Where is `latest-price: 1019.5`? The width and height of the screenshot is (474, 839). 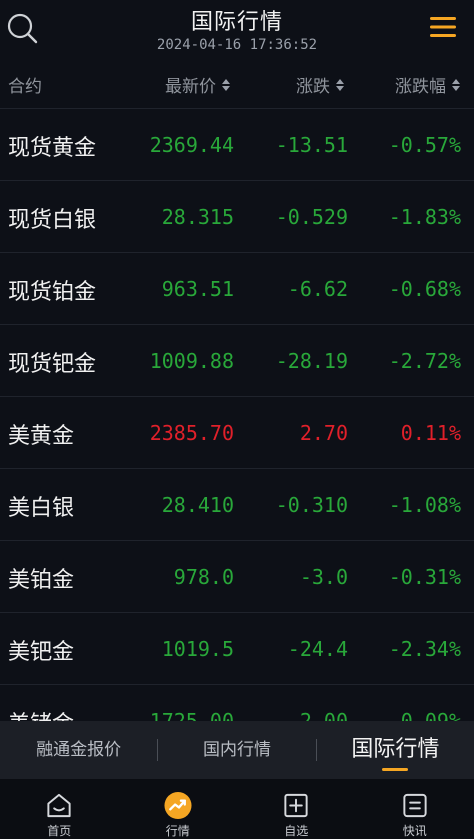 latest-price: 1019.5 is located at coordinates (197, 649).